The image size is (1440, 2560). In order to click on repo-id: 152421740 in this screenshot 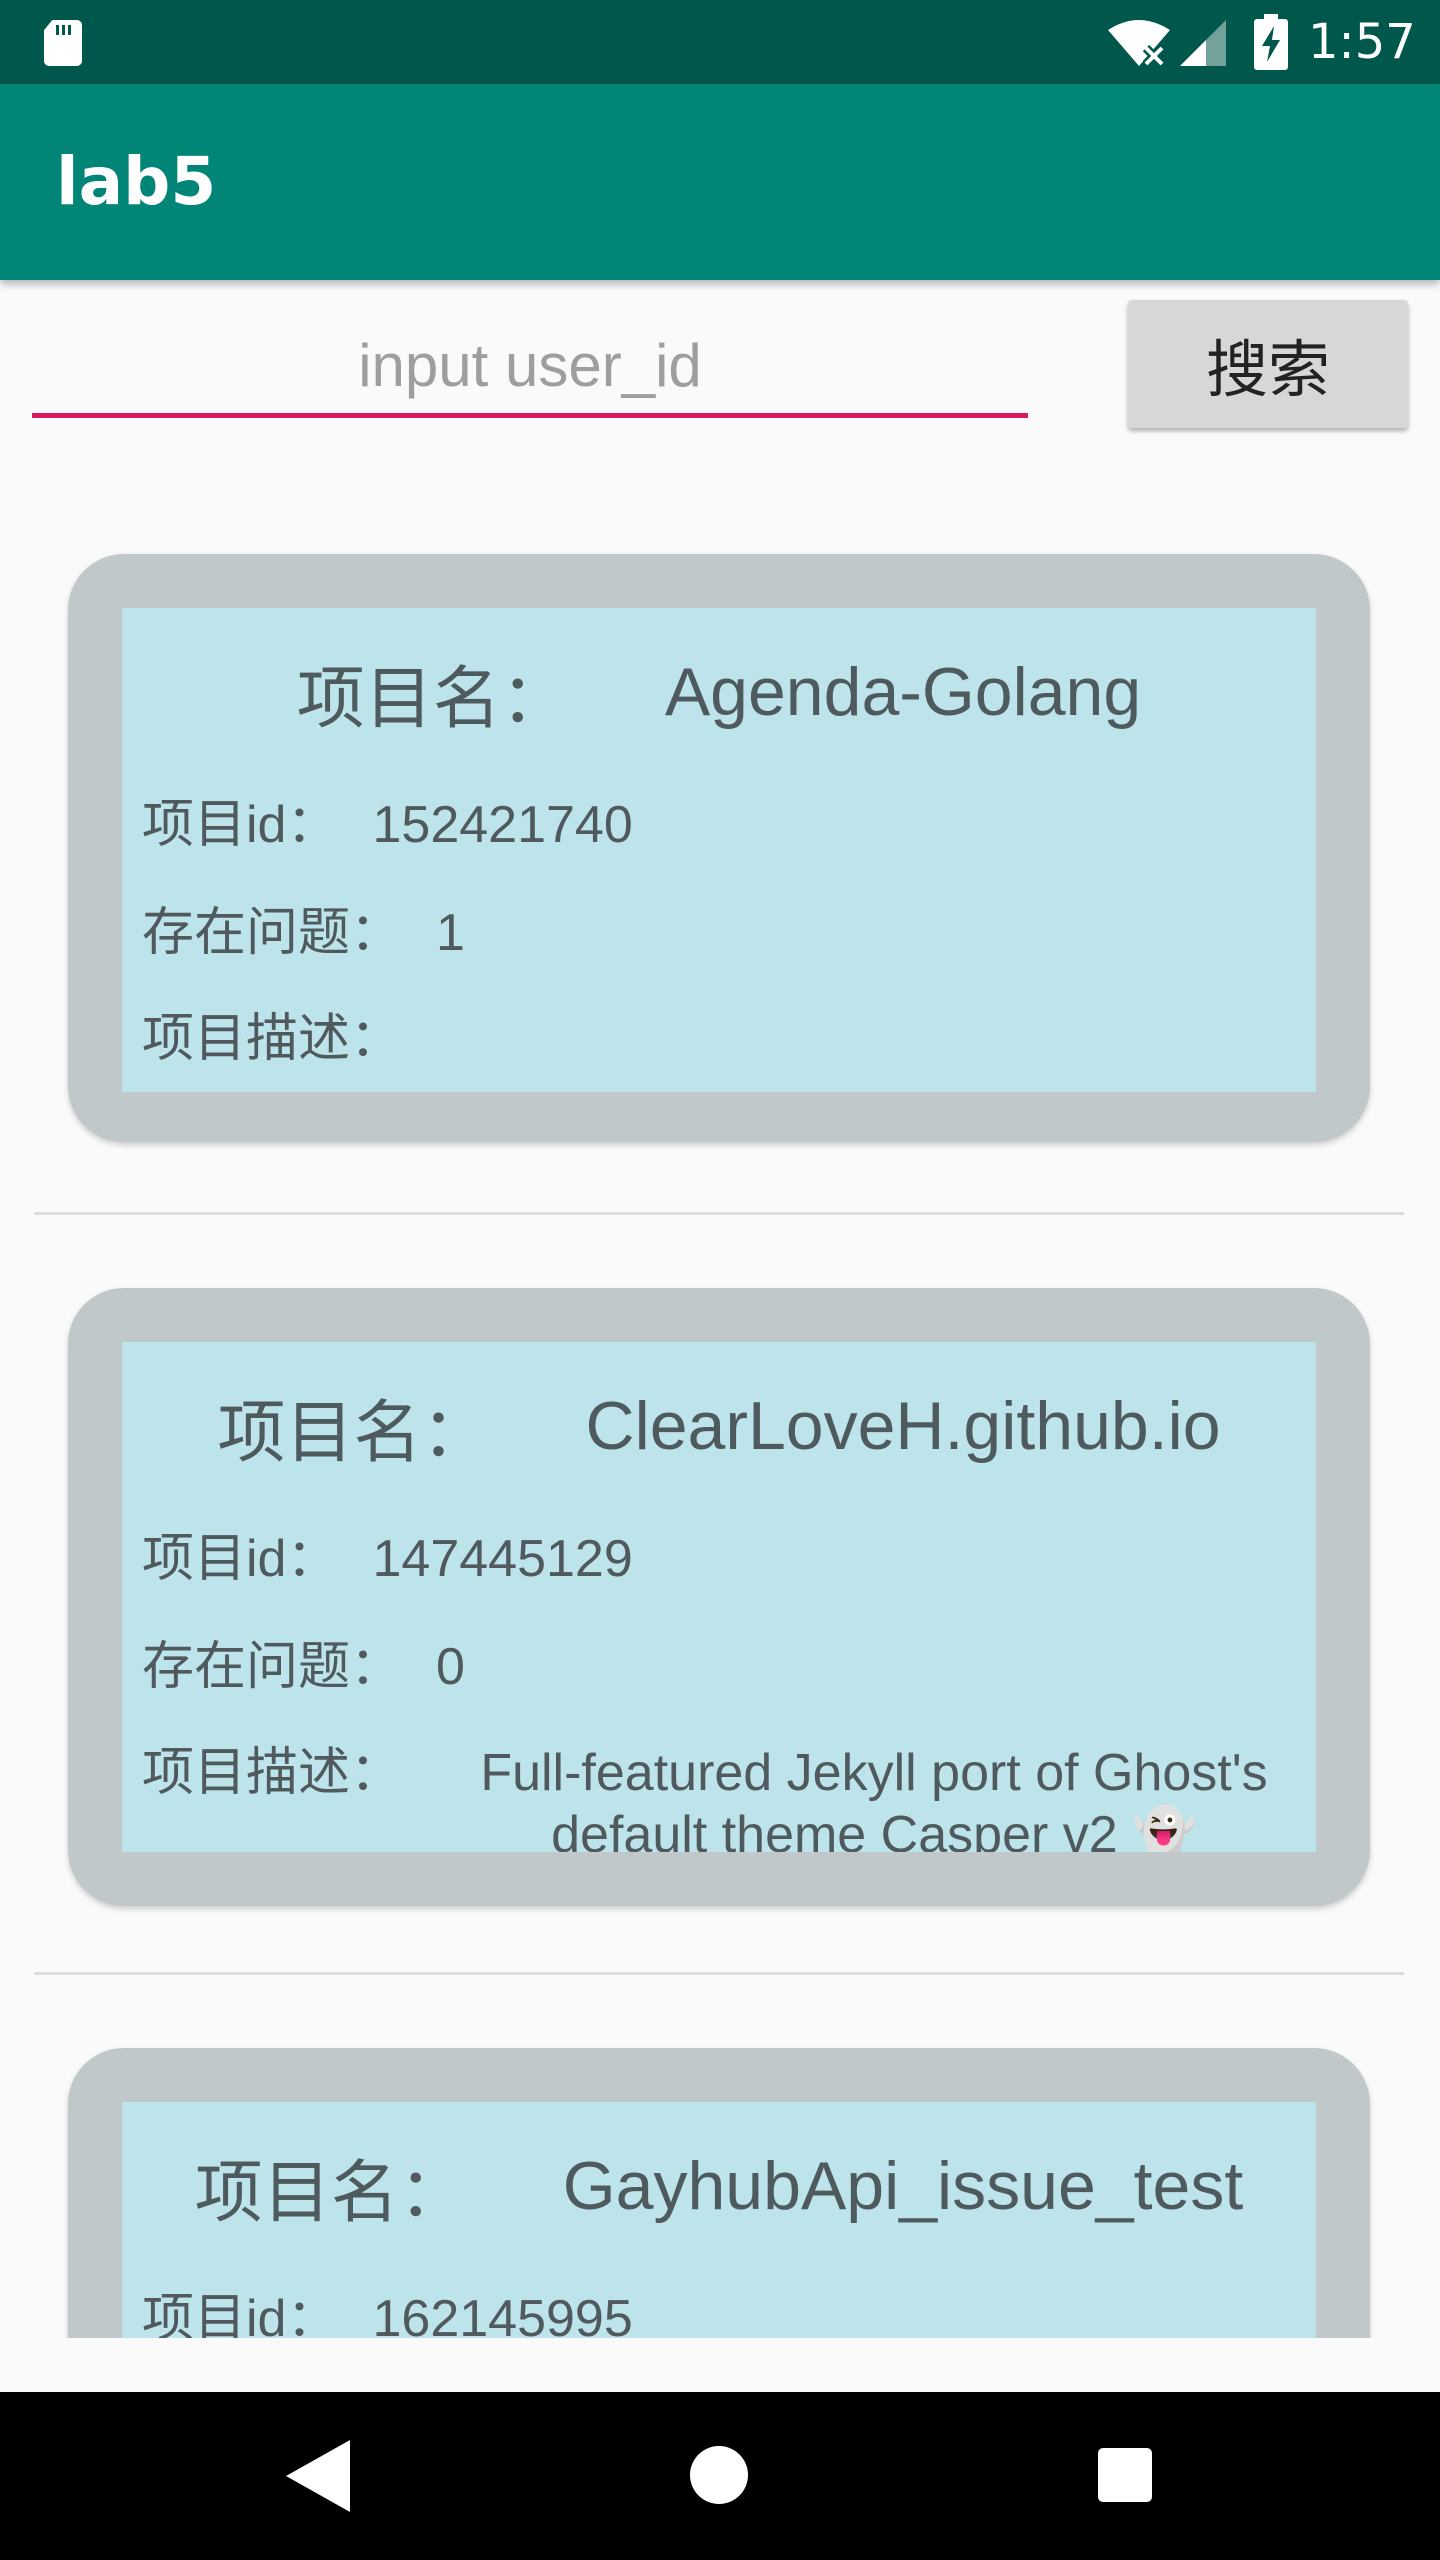, I will do `click(502, 825)`.